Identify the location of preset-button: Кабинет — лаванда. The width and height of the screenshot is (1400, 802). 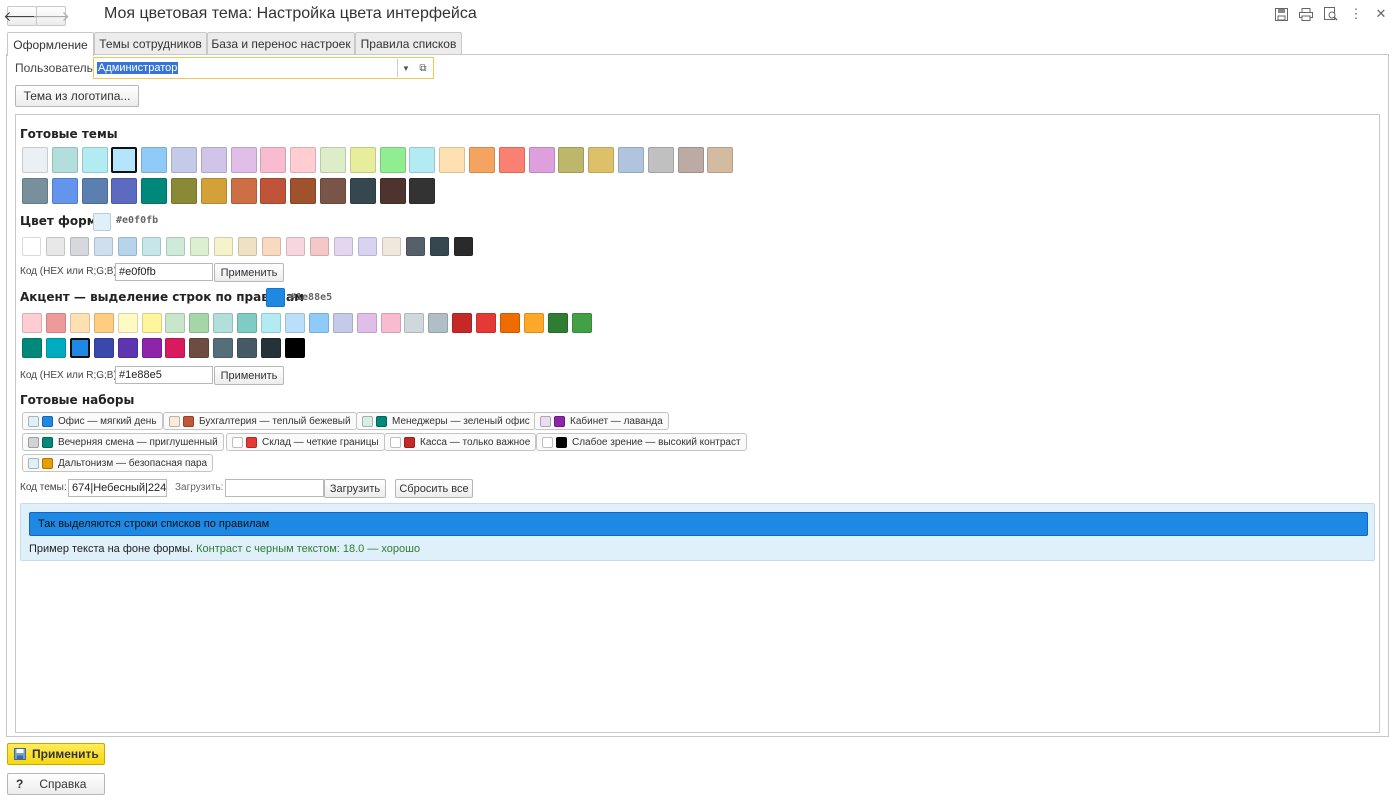
(601, 421).